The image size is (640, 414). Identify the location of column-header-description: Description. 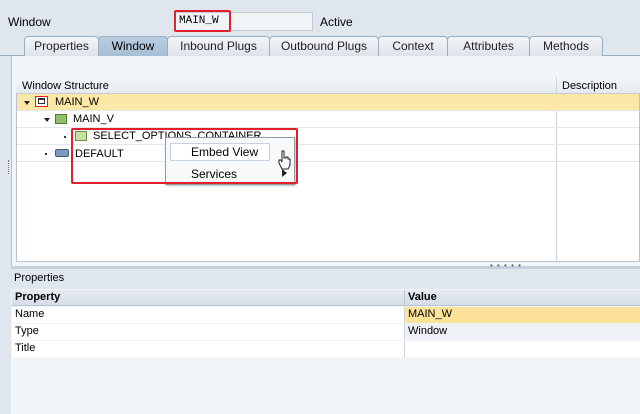
(589, 86).